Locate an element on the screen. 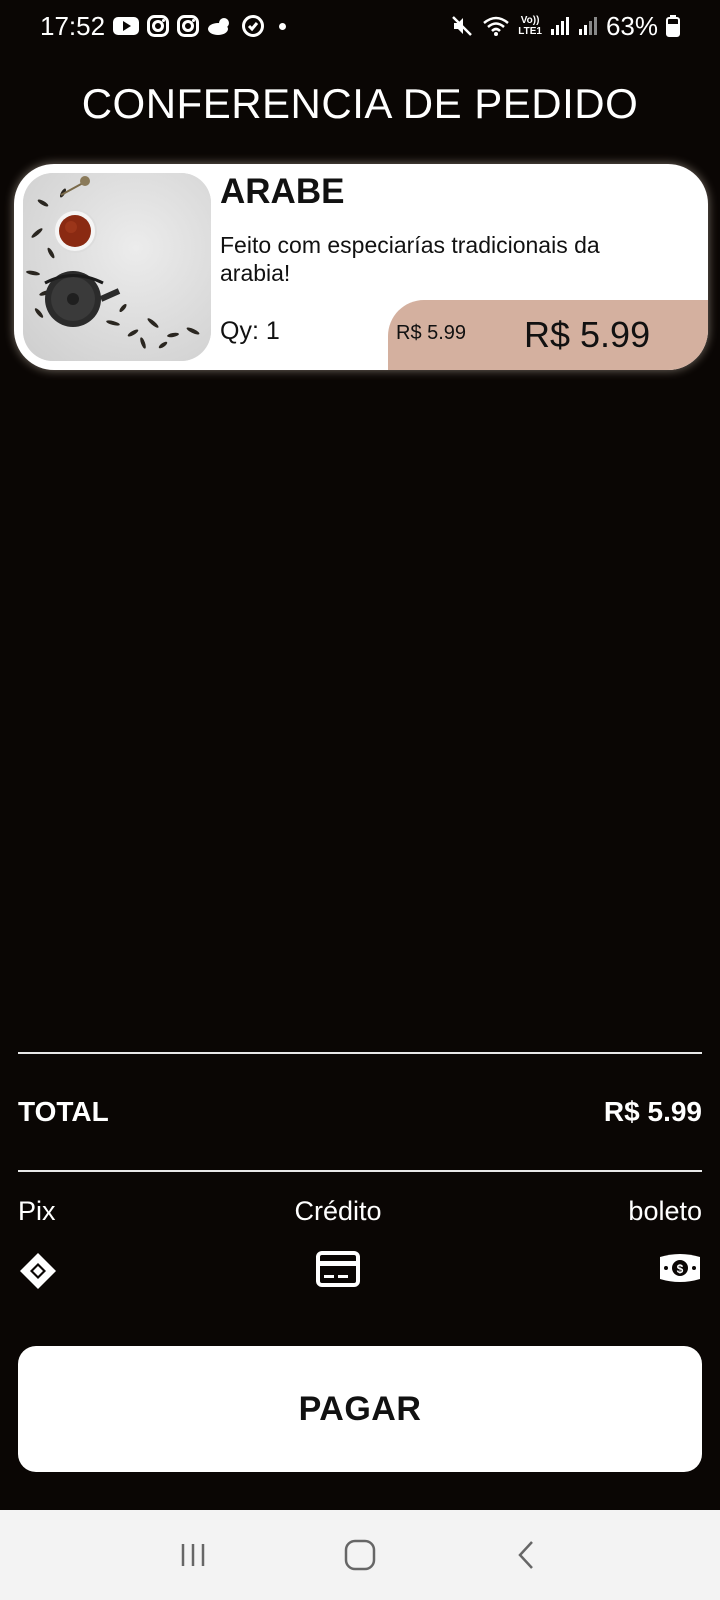 This screenshot has width=720, height=1600. price-box: R$ 5.99 R$ 5.99 is located at coordinates (548, 335).